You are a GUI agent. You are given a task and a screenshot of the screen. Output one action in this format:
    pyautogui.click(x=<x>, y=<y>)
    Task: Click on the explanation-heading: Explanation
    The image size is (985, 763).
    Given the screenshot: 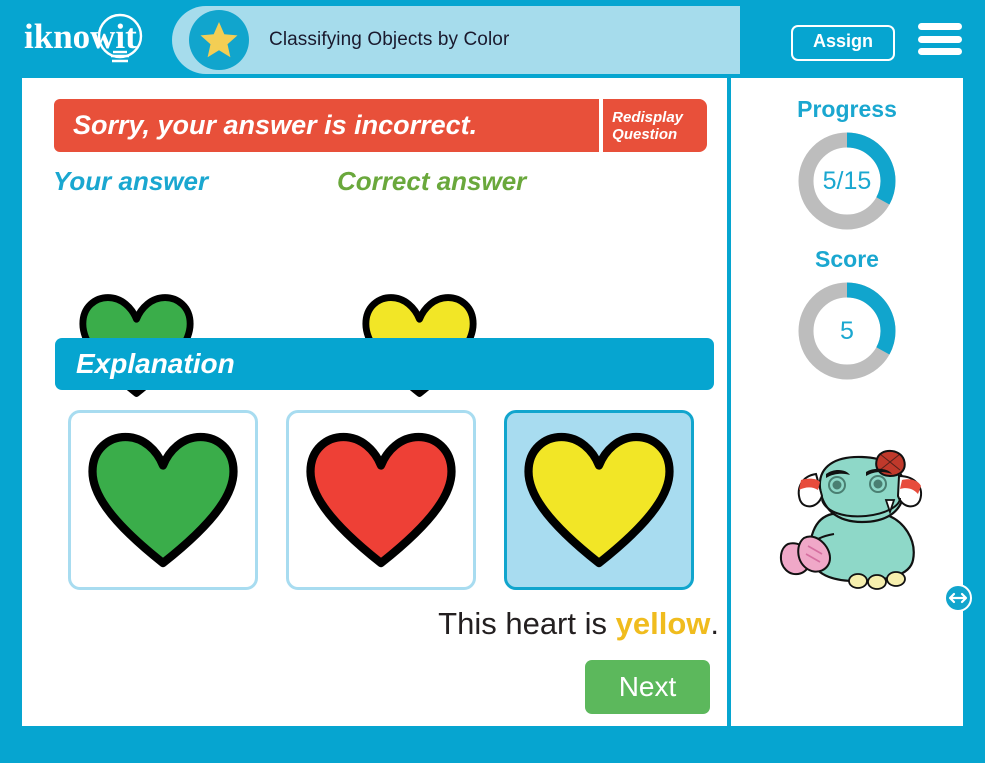 What is the action you would take?
    pyautogui.click(x=384, y=364)
    